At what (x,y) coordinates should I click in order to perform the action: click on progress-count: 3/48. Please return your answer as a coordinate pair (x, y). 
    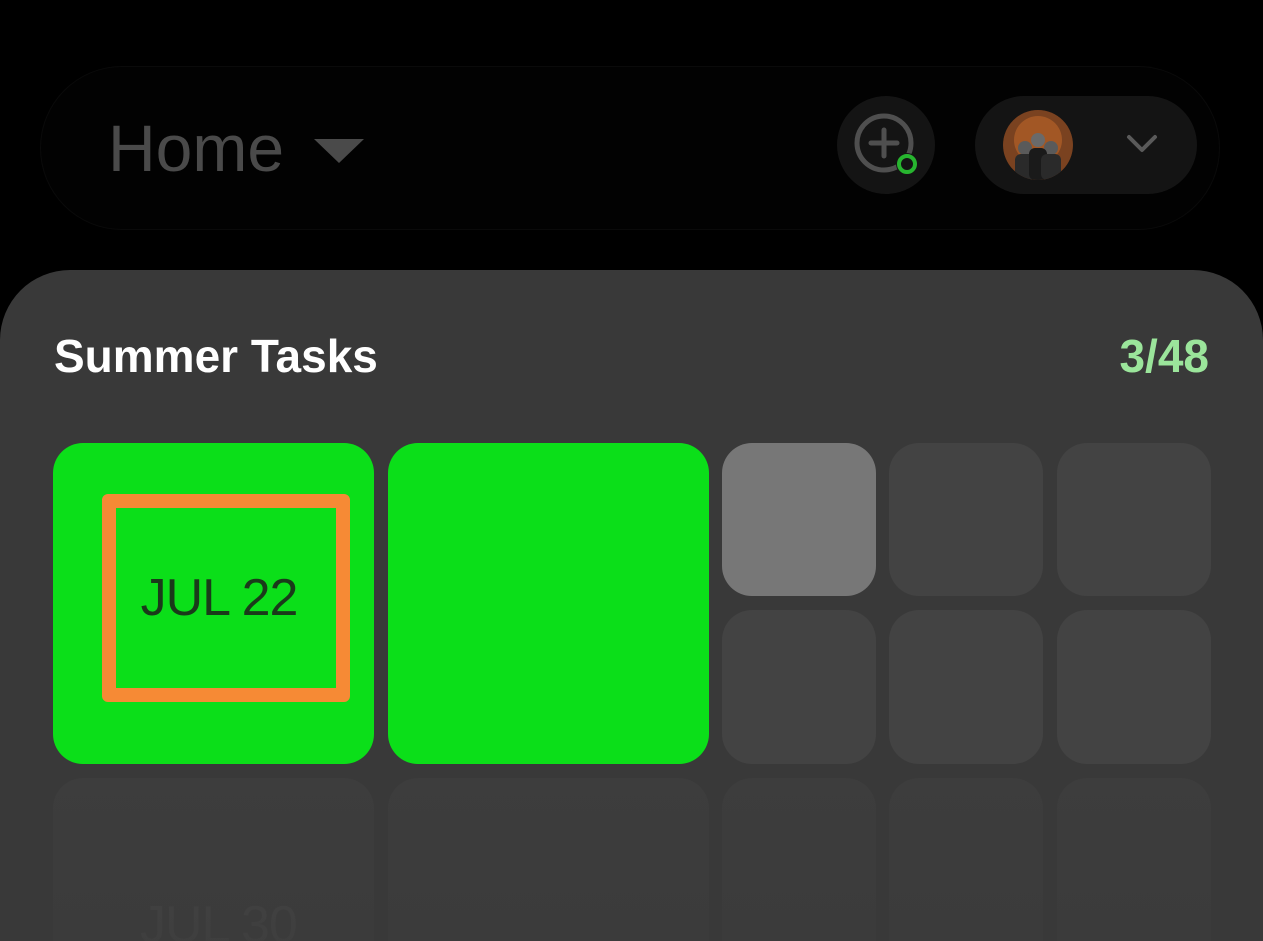
    Looking at the image, I should click on (1164, 356).